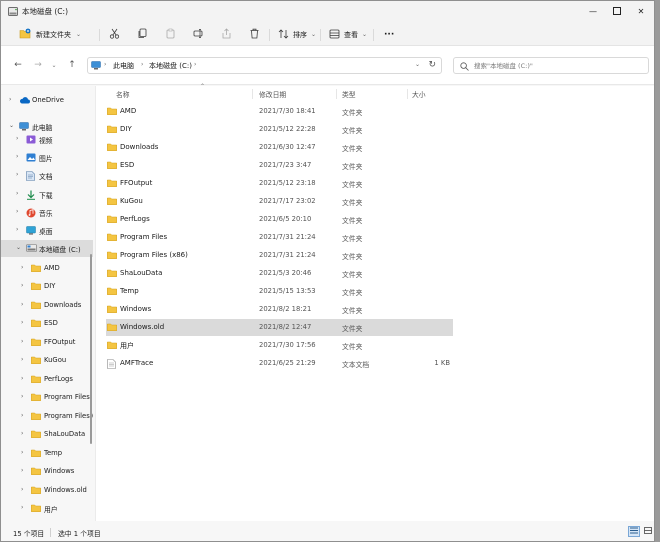 This screenshot has width=660, height=542. What do you see at coordinates (47, 212) in the screenshot?
I see `sidebar-item: › 音乐` at bounding box center [47, 212].